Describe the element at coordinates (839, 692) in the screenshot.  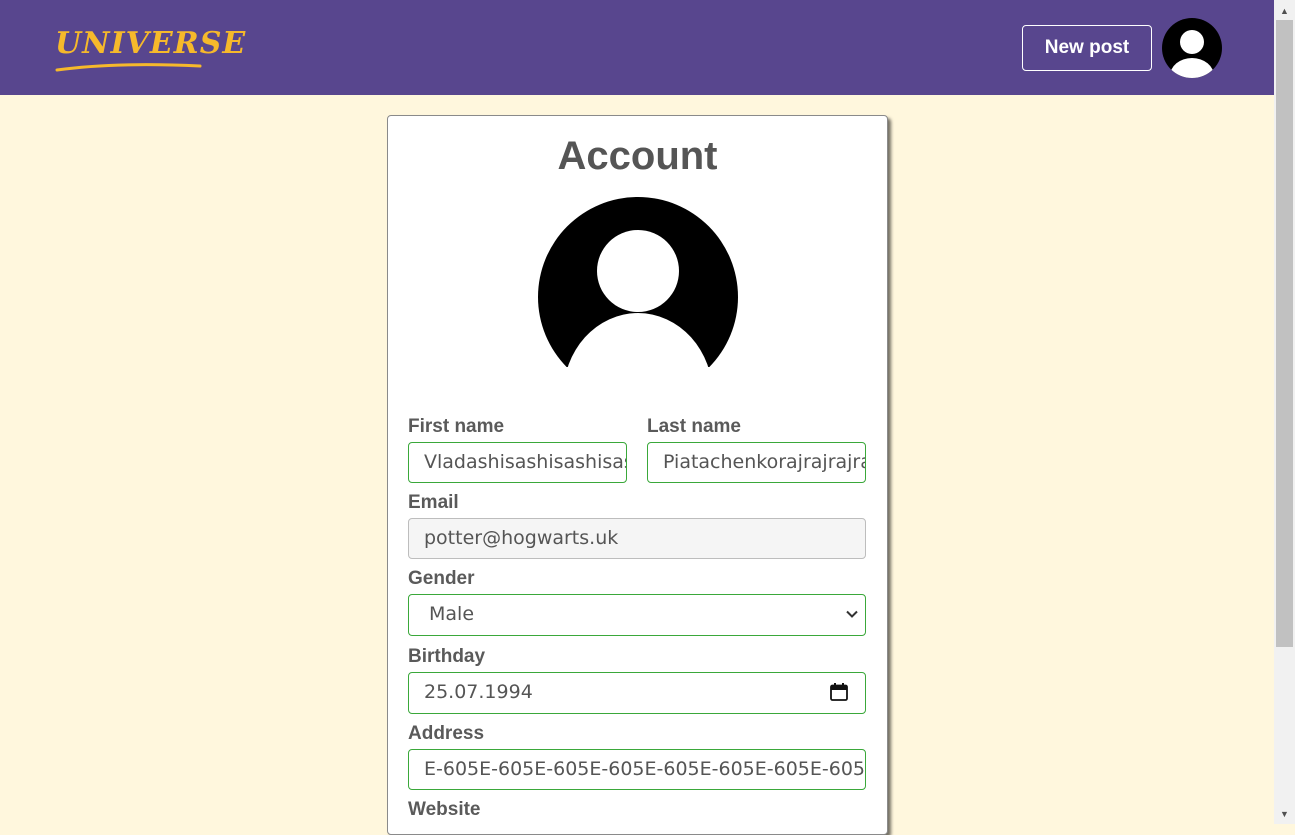
I see `calendar-icon` at that location.